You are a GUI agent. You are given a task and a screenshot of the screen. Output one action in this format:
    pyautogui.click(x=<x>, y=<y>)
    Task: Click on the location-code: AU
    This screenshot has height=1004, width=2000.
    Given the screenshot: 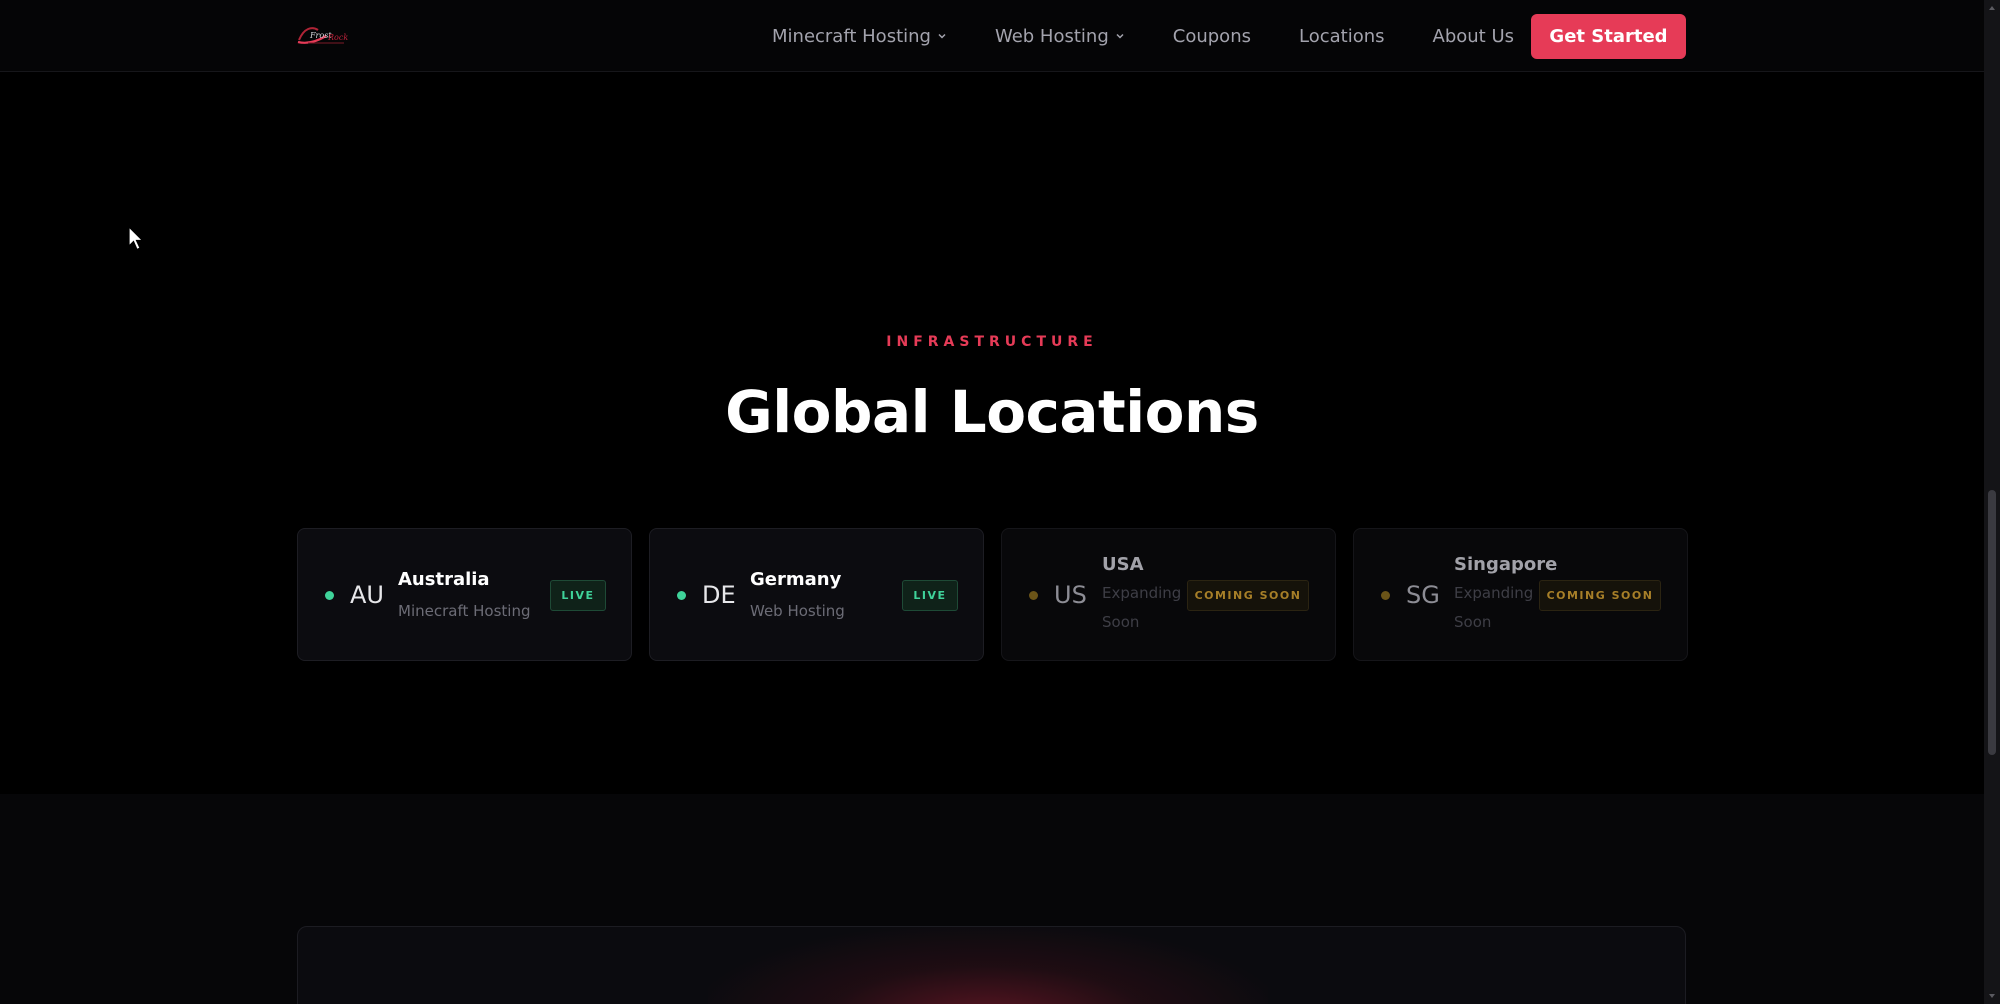 What is the action you would take?
    pyautogui.click(x=367, y=595)
    